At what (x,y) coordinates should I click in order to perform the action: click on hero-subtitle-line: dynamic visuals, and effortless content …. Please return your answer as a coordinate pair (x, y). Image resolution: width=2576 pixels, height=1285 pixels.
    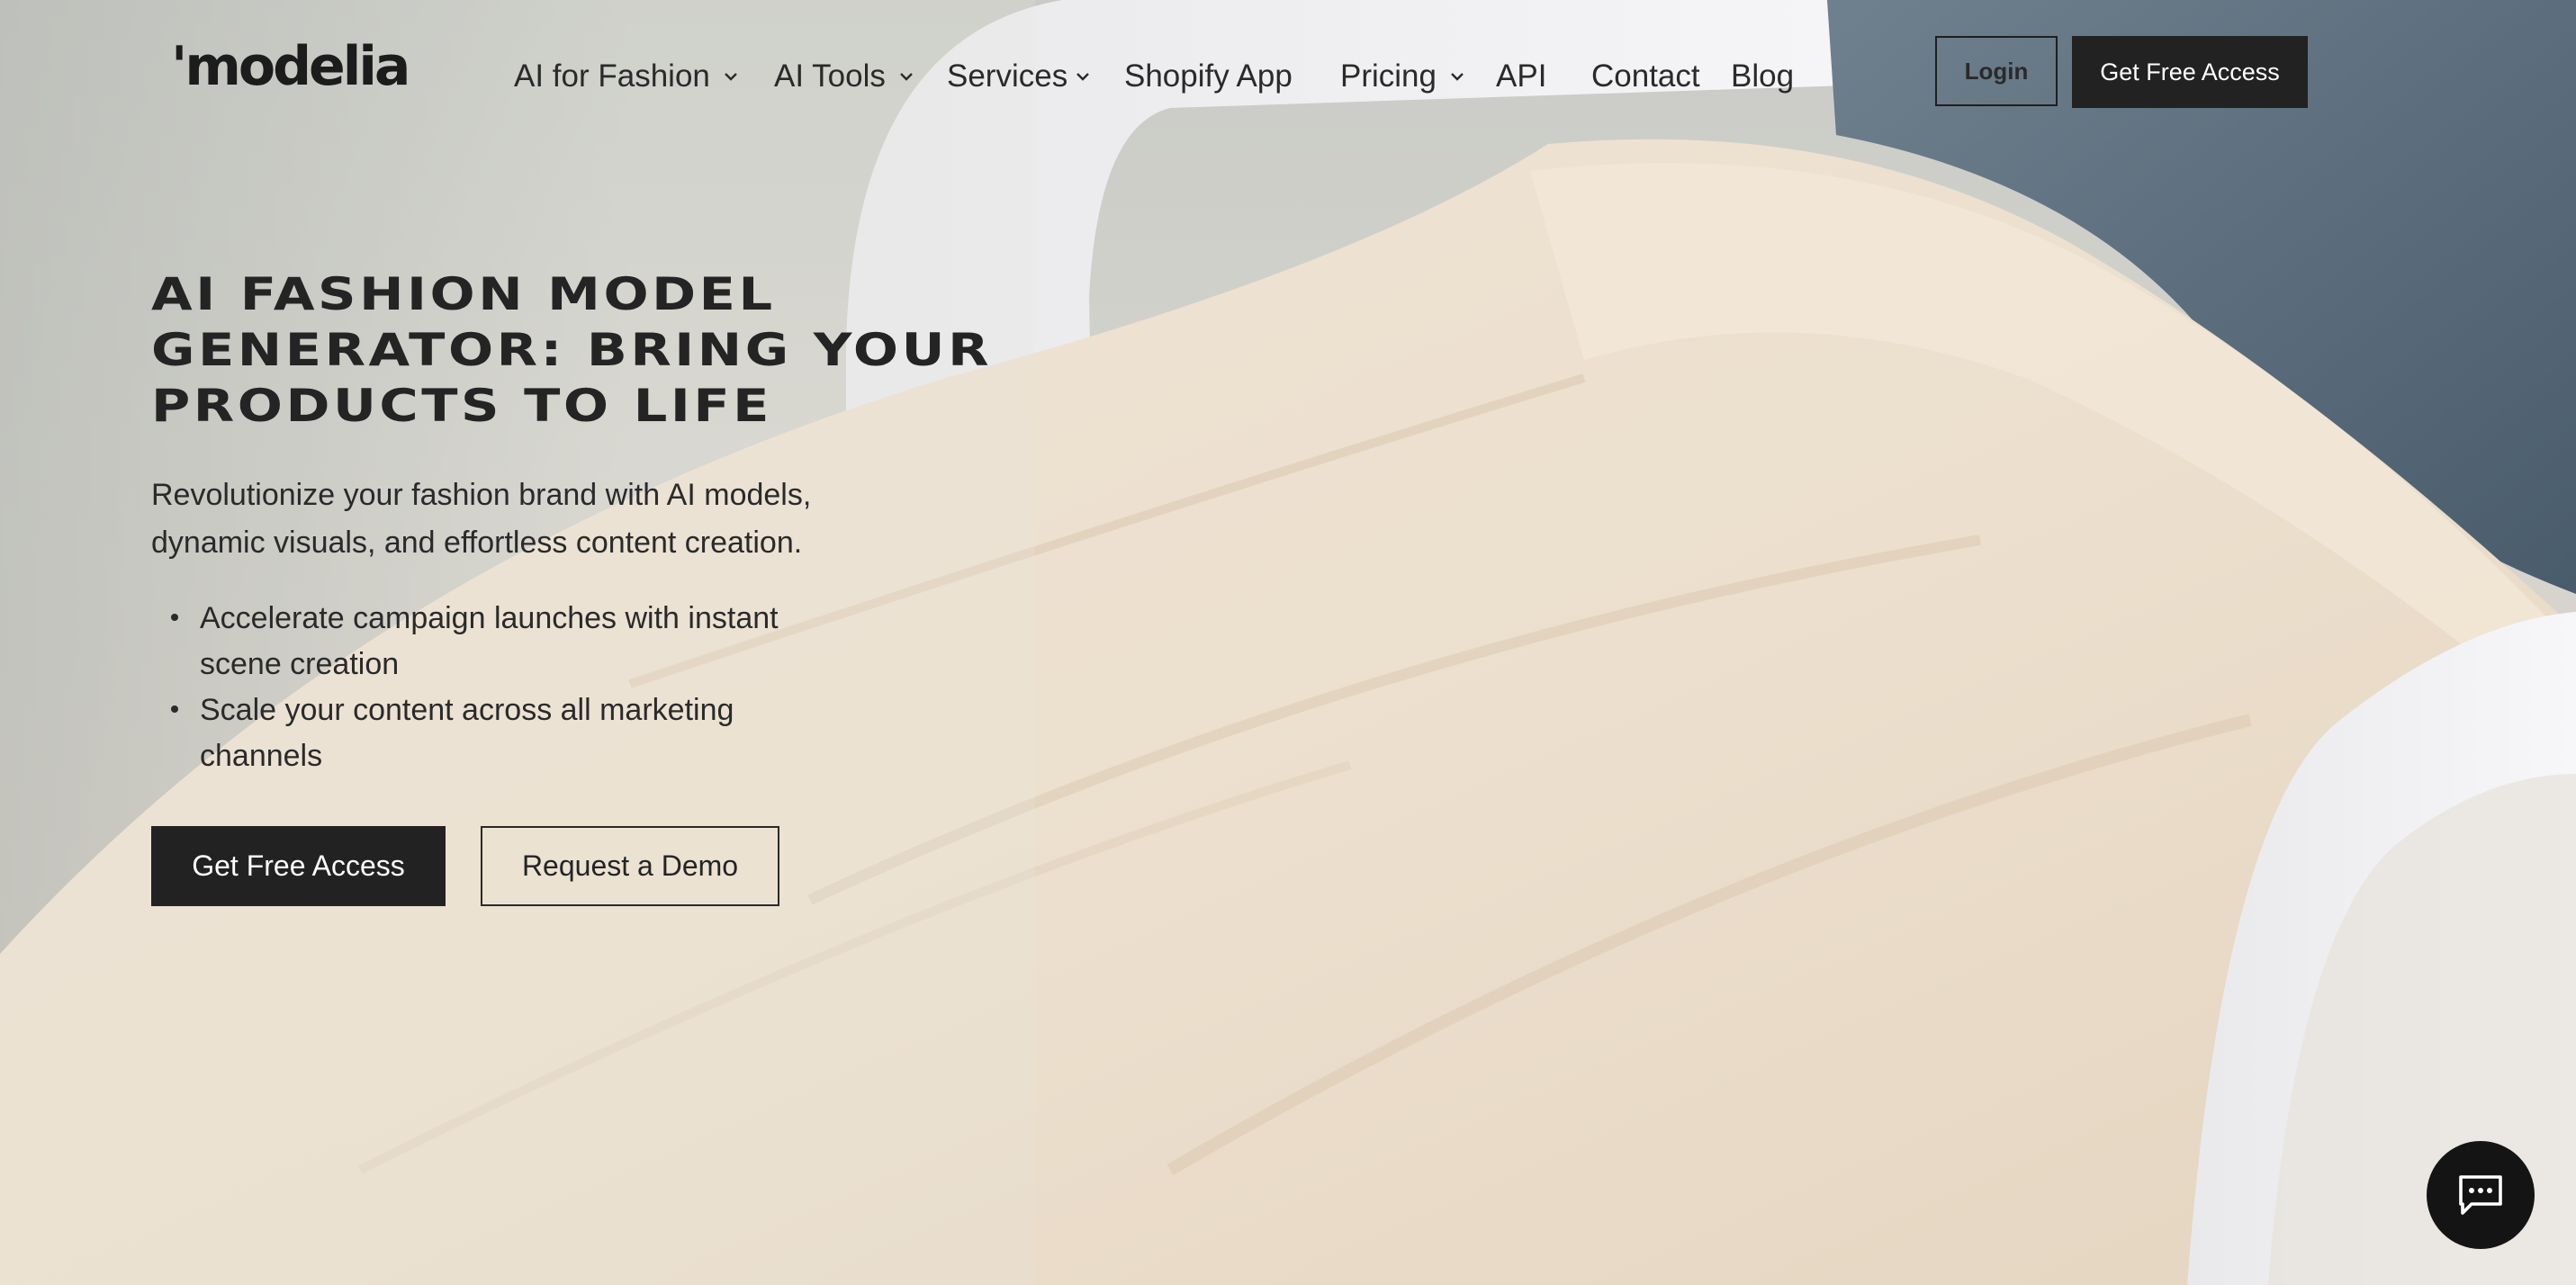
    Looking at the image, I should click on (477, 543).